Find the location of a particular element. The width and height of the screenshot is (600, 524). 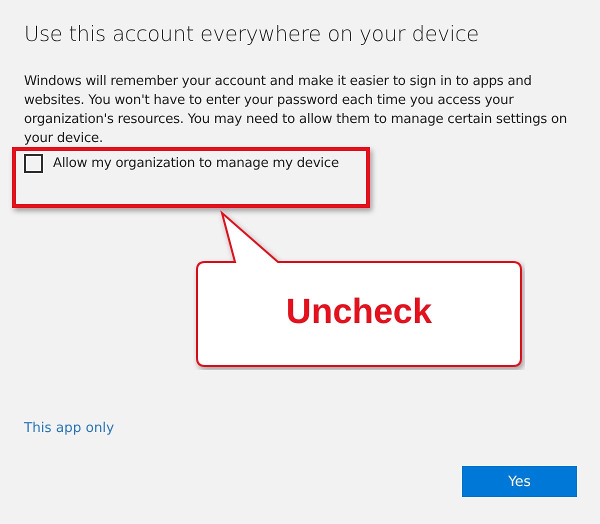

checkbox is located at coordinates (33, 163).